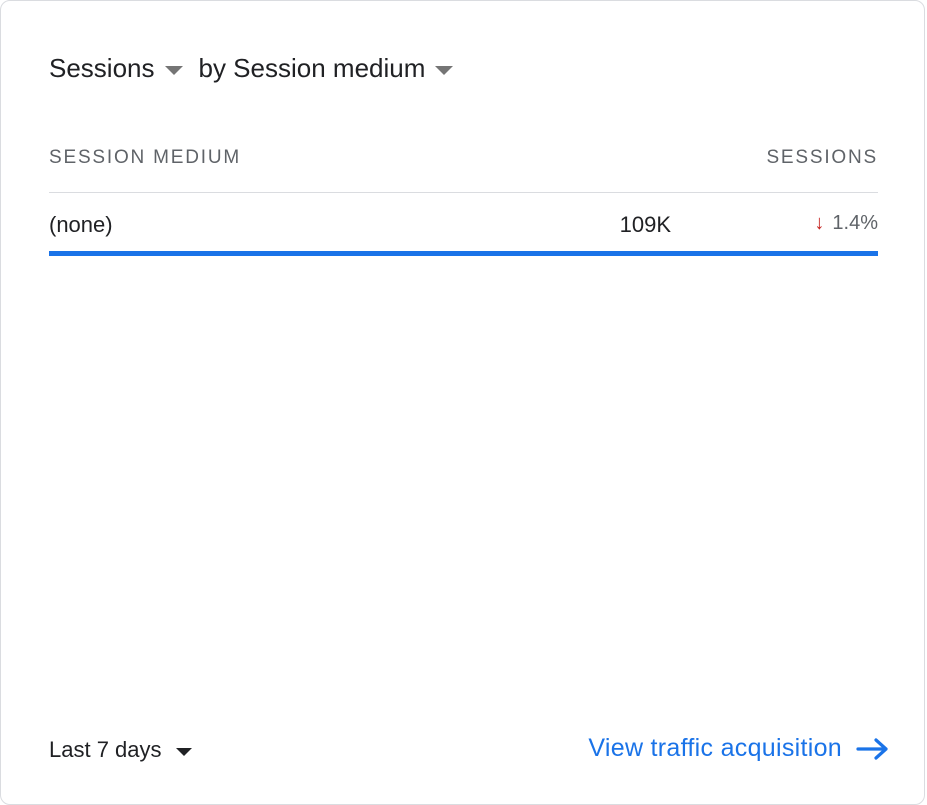 This screenshot has height=805, width=927. I want to click on row-share-bar, so click(463, 253).